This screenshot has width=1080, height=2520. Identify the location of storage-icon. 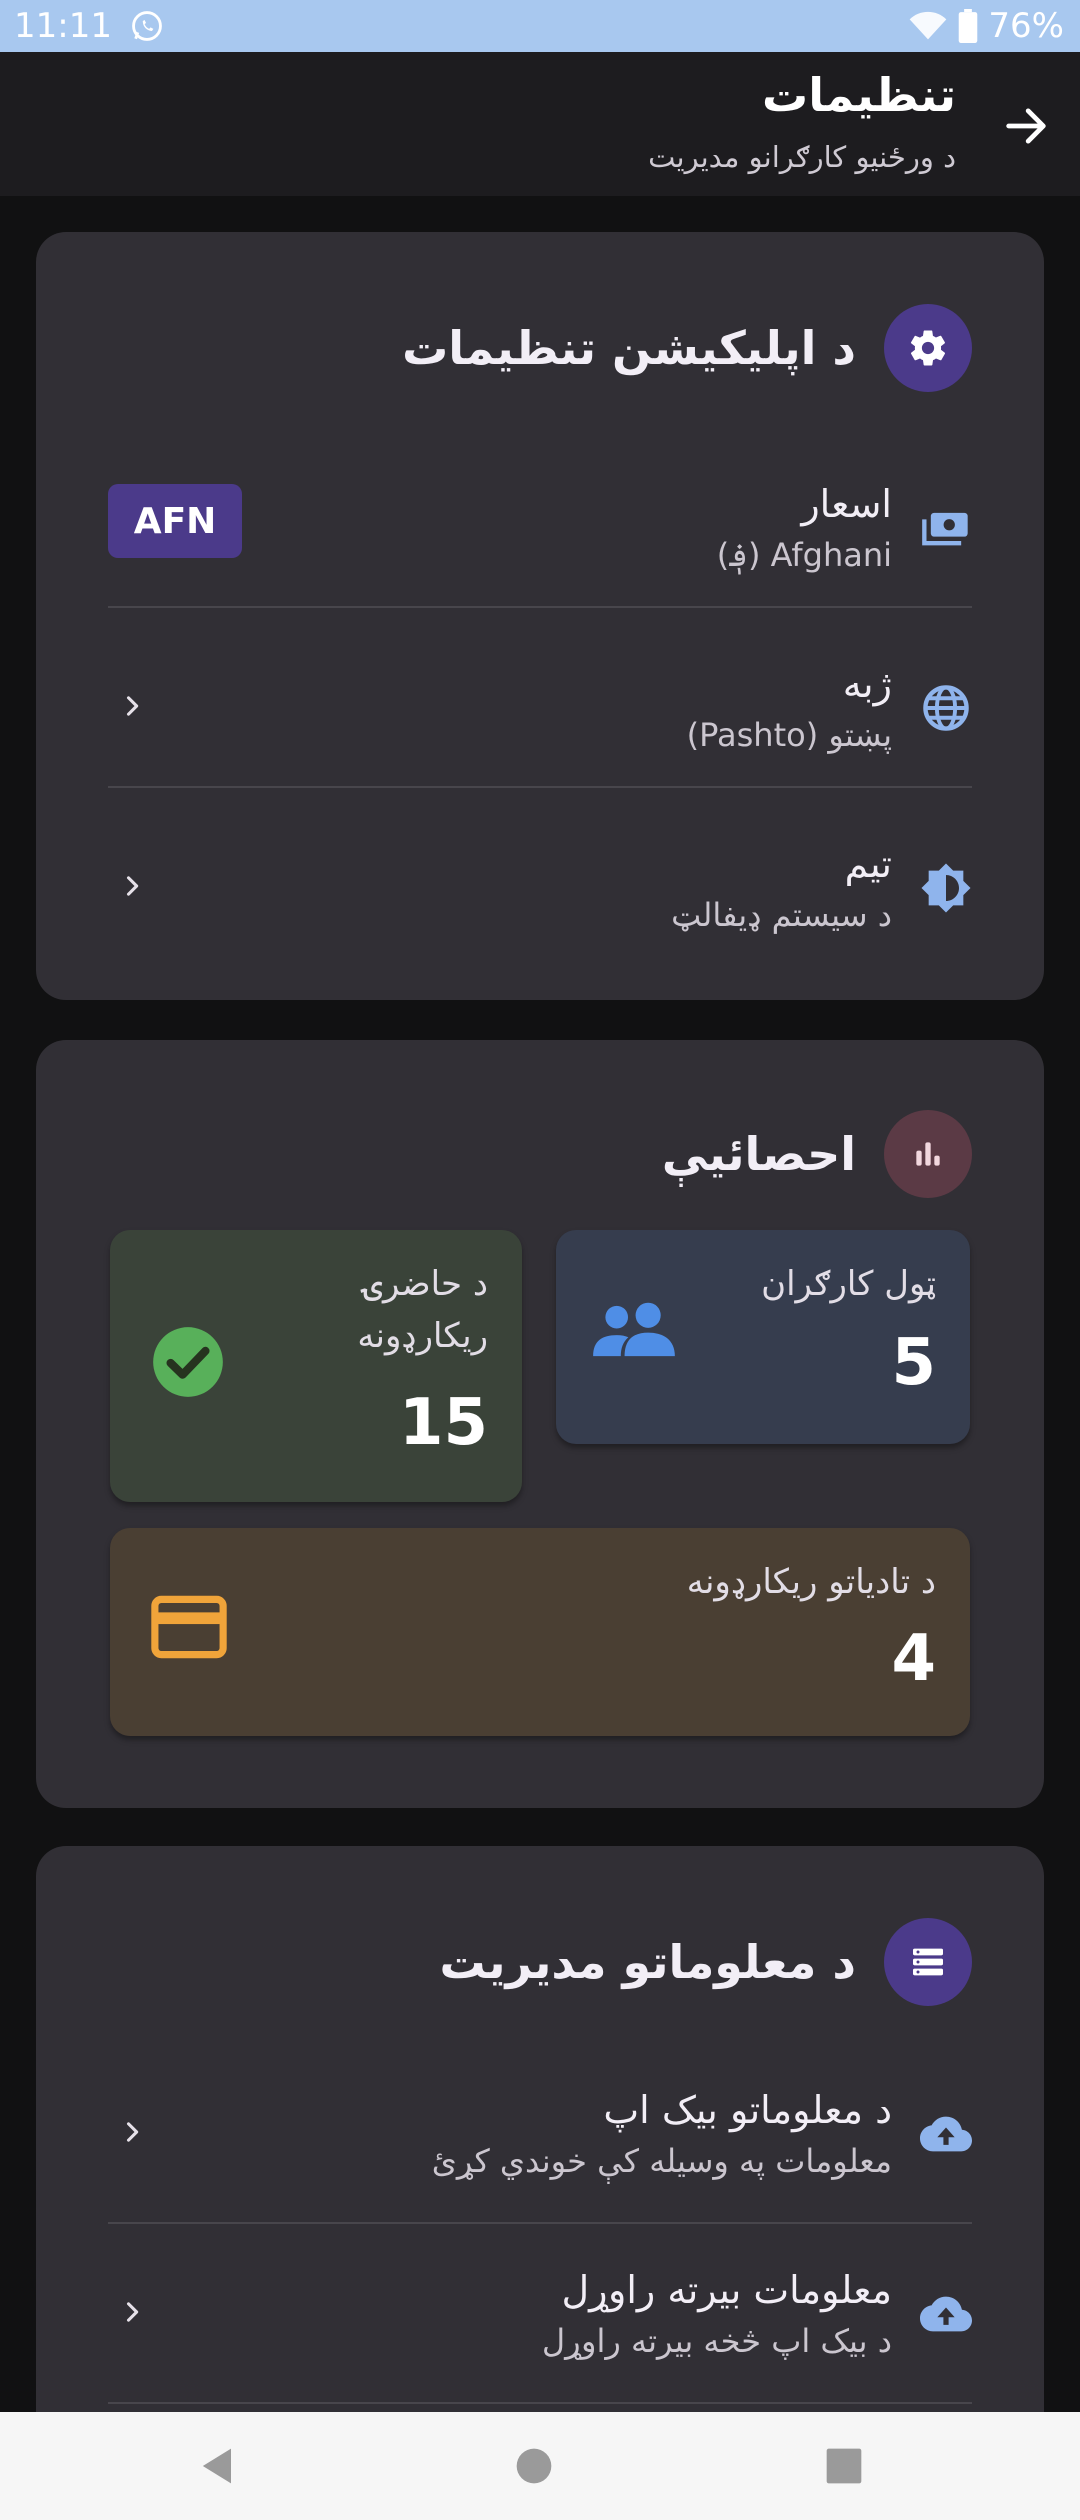
(928, 1962).